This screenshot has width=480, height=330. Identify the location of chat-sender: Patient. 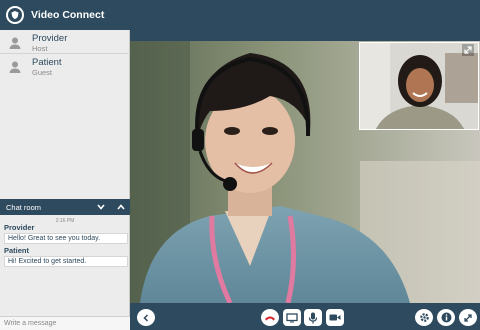
(17, 250).